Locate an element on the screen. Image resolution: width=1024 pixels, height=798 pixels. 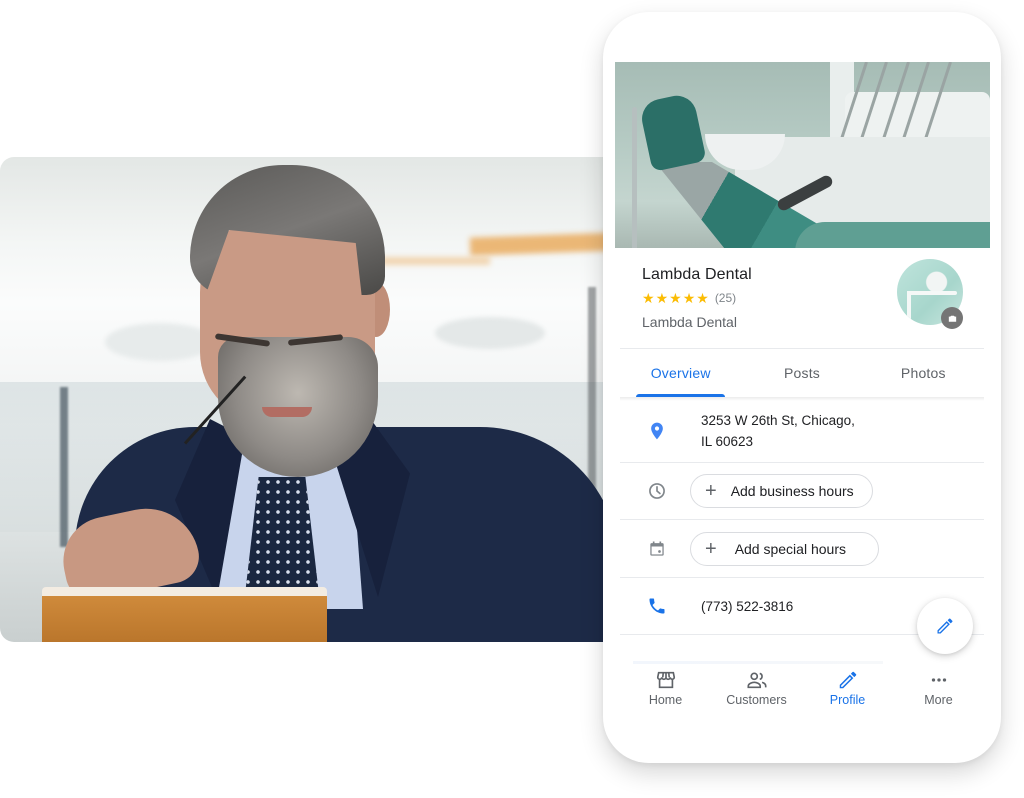
cover-photo is located at coordinates (802, 155).